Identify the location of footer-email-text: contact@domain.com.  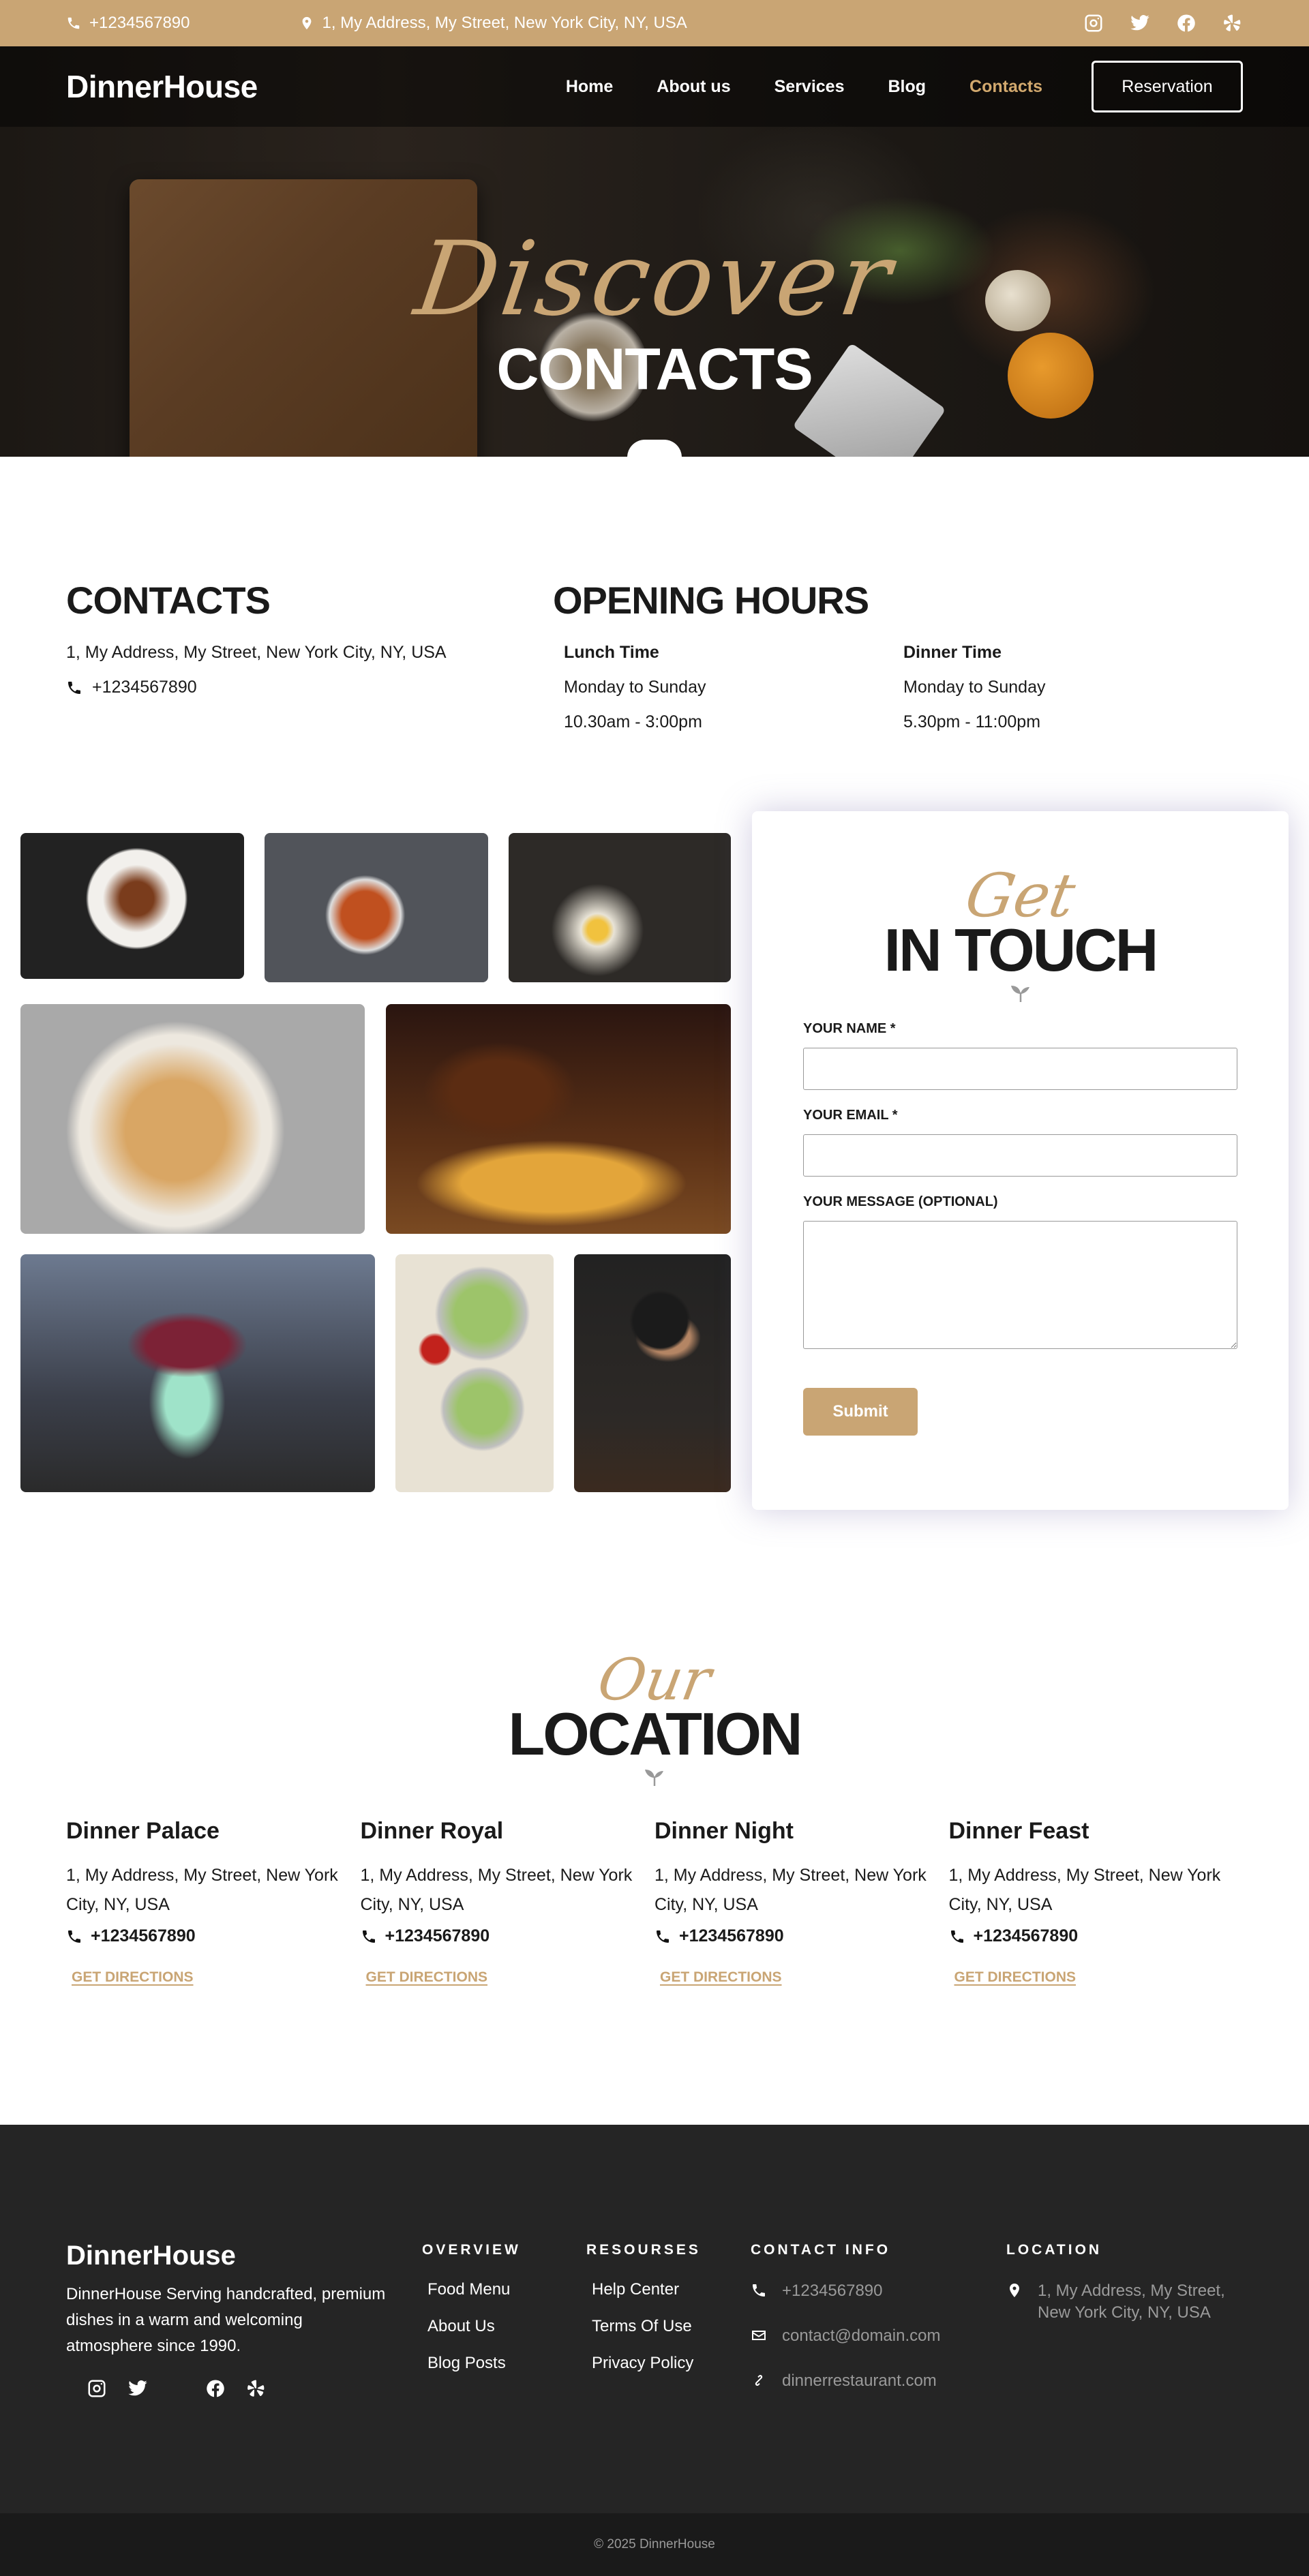
(861, 2336).